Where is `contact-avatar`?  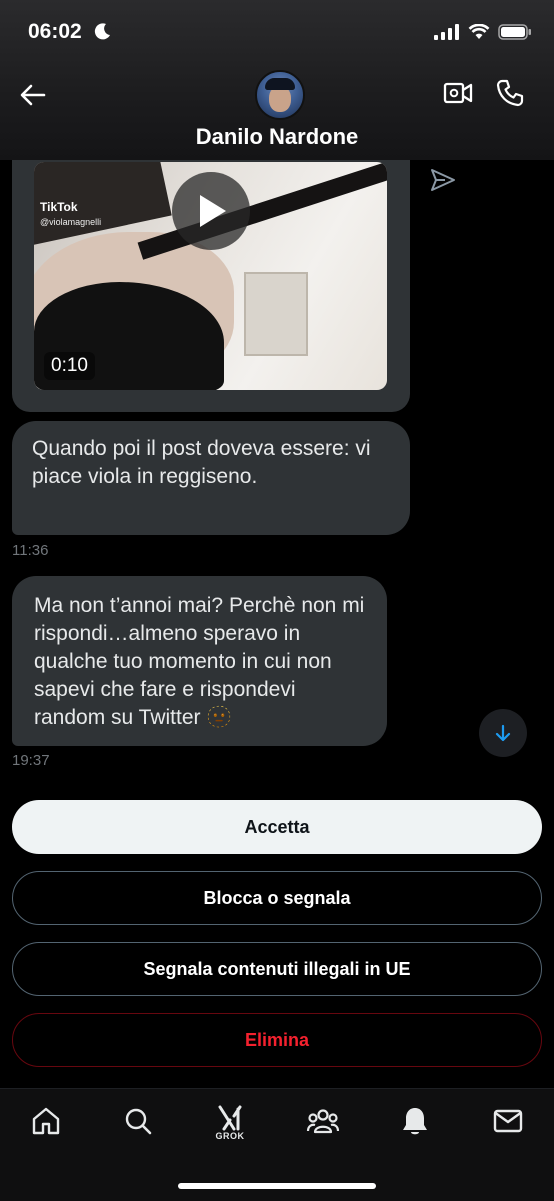 contact-avatar is located at coordinates (280, 95).